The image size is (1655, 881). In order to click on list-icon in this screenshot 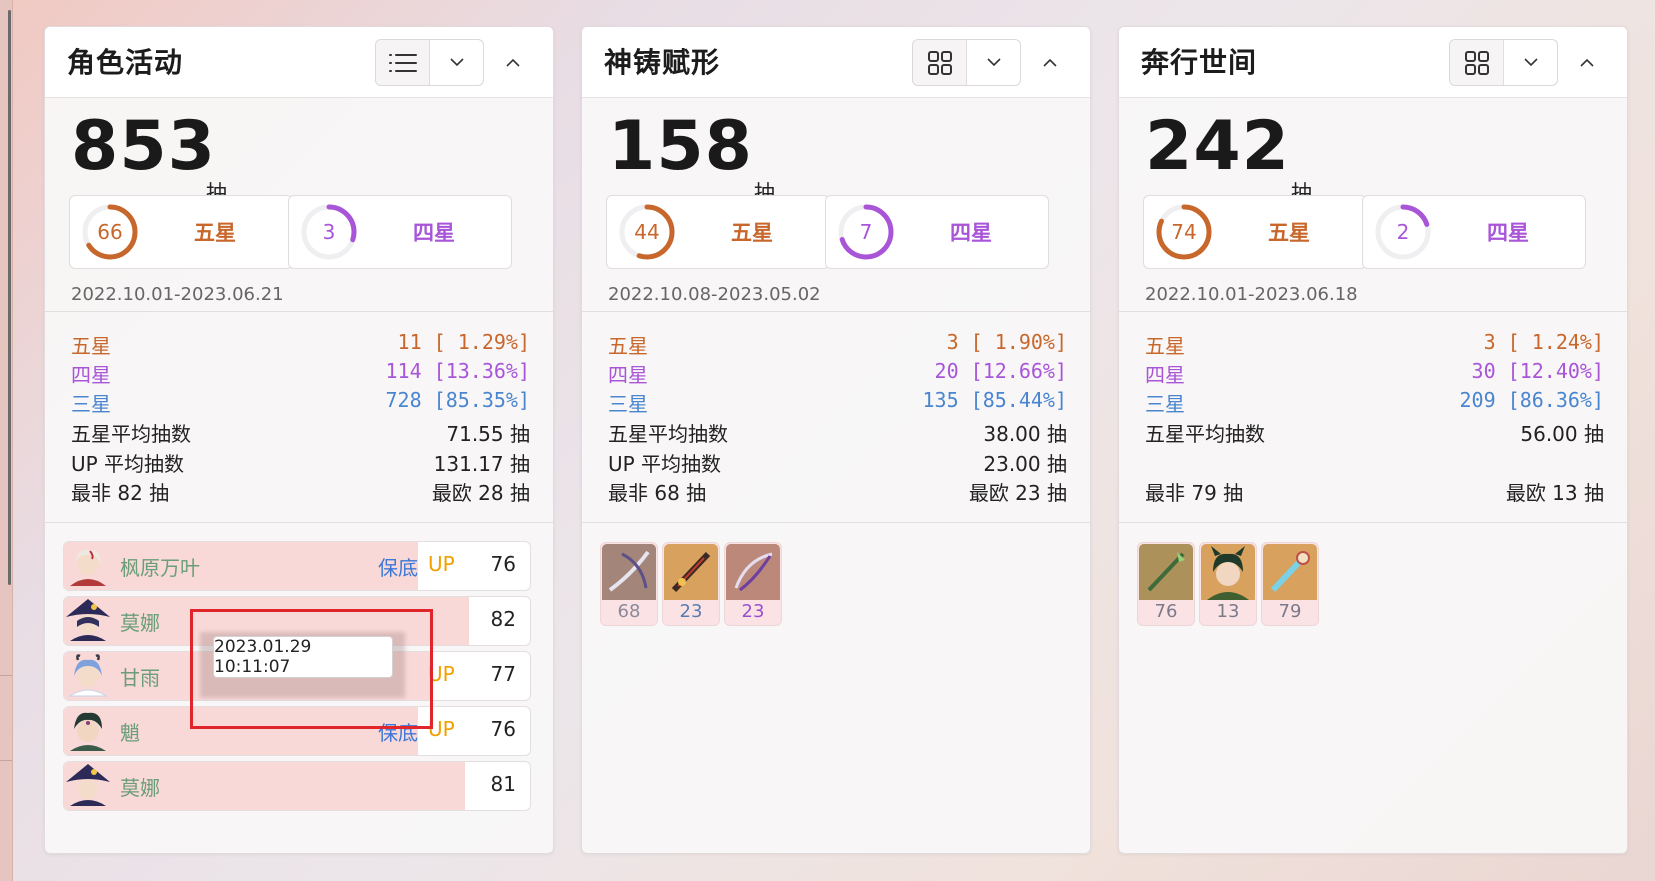, I will do `click(403, 62)`.